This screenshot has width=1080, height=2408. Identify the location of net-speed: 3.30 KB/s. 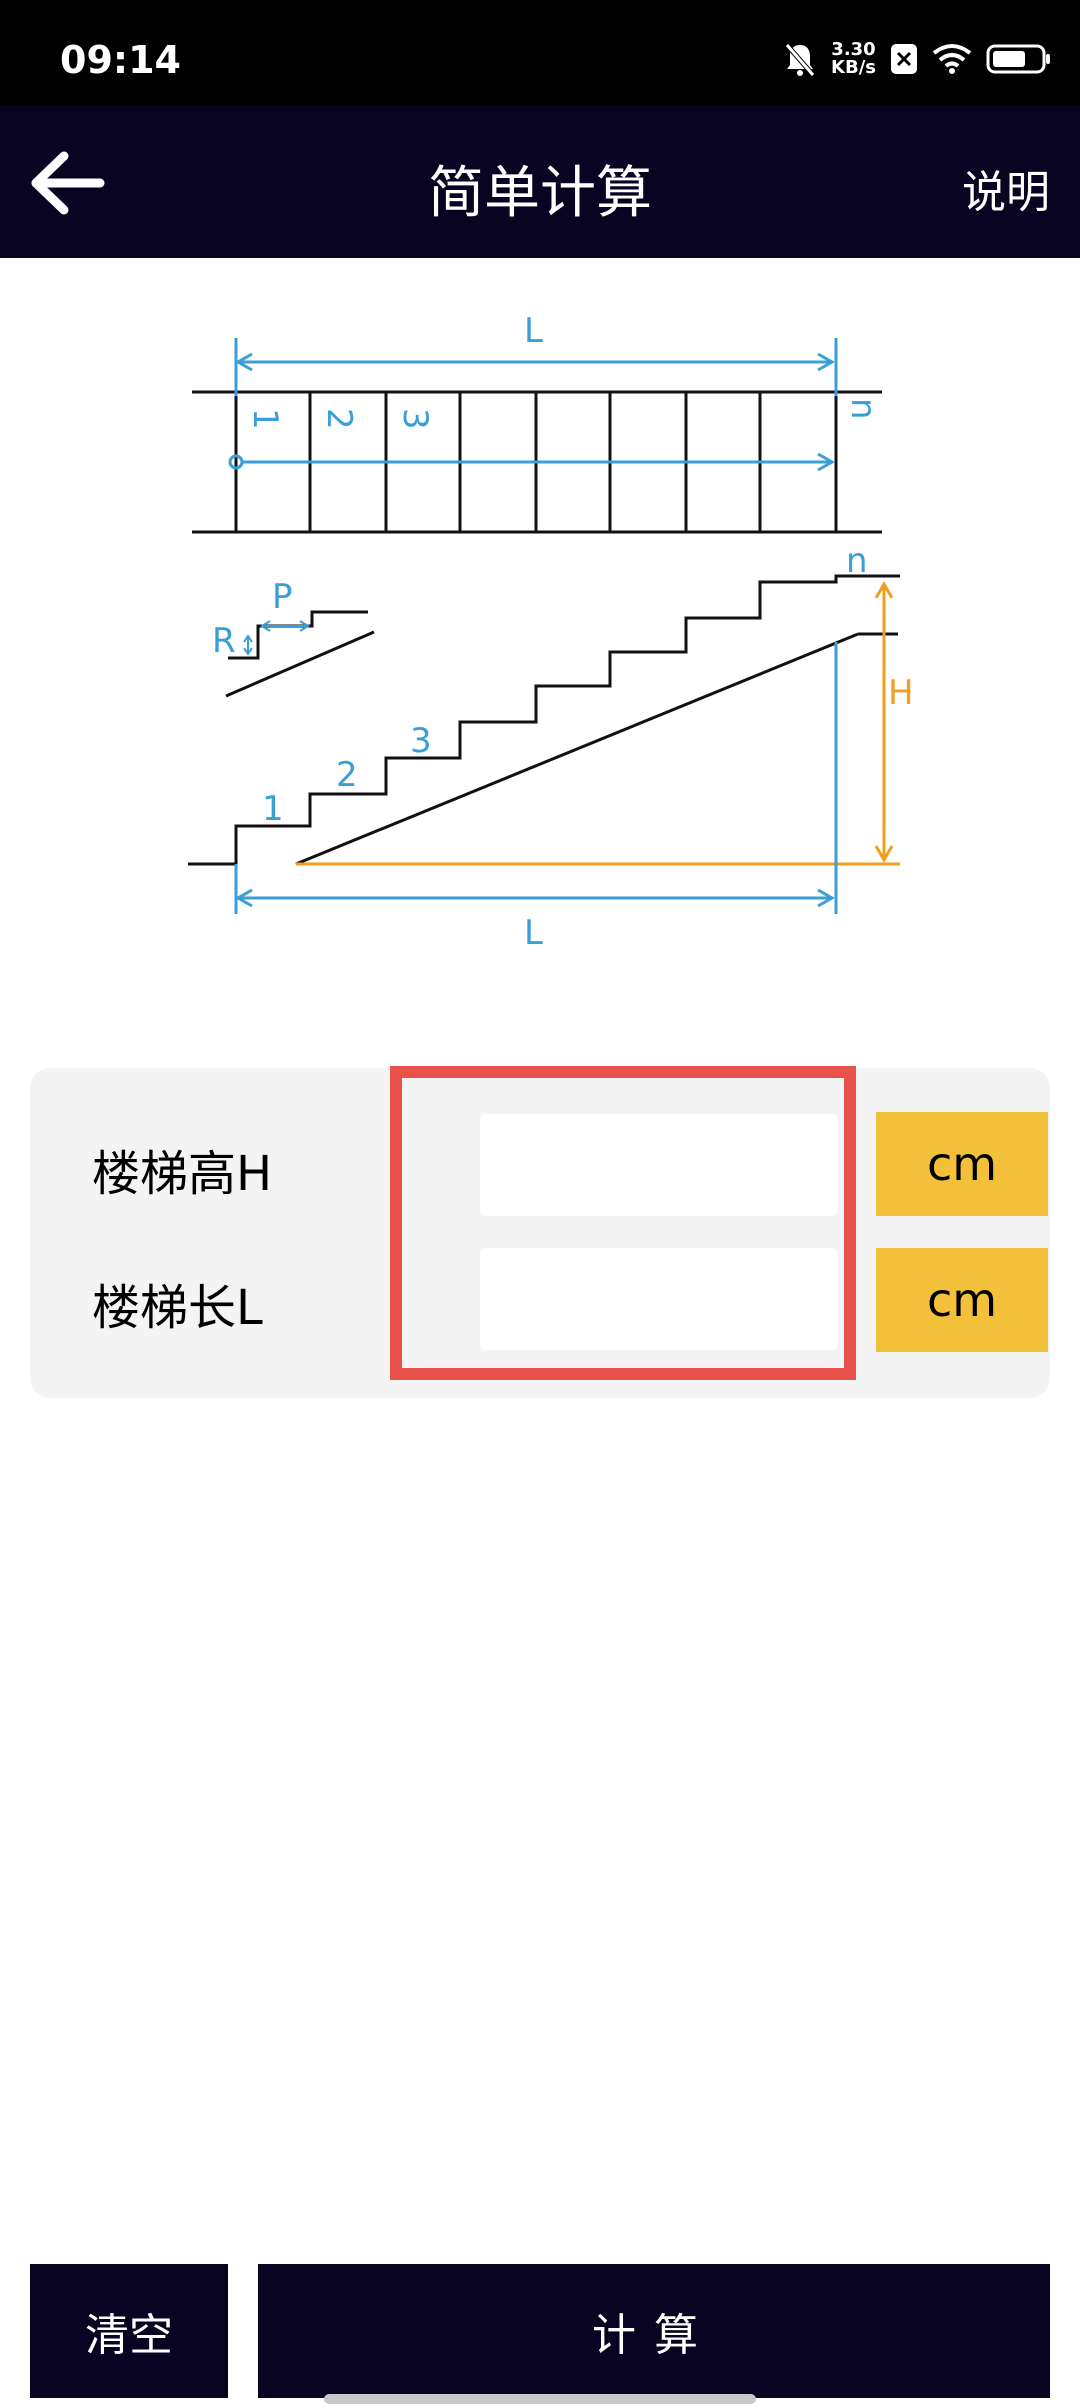
(853, 59).